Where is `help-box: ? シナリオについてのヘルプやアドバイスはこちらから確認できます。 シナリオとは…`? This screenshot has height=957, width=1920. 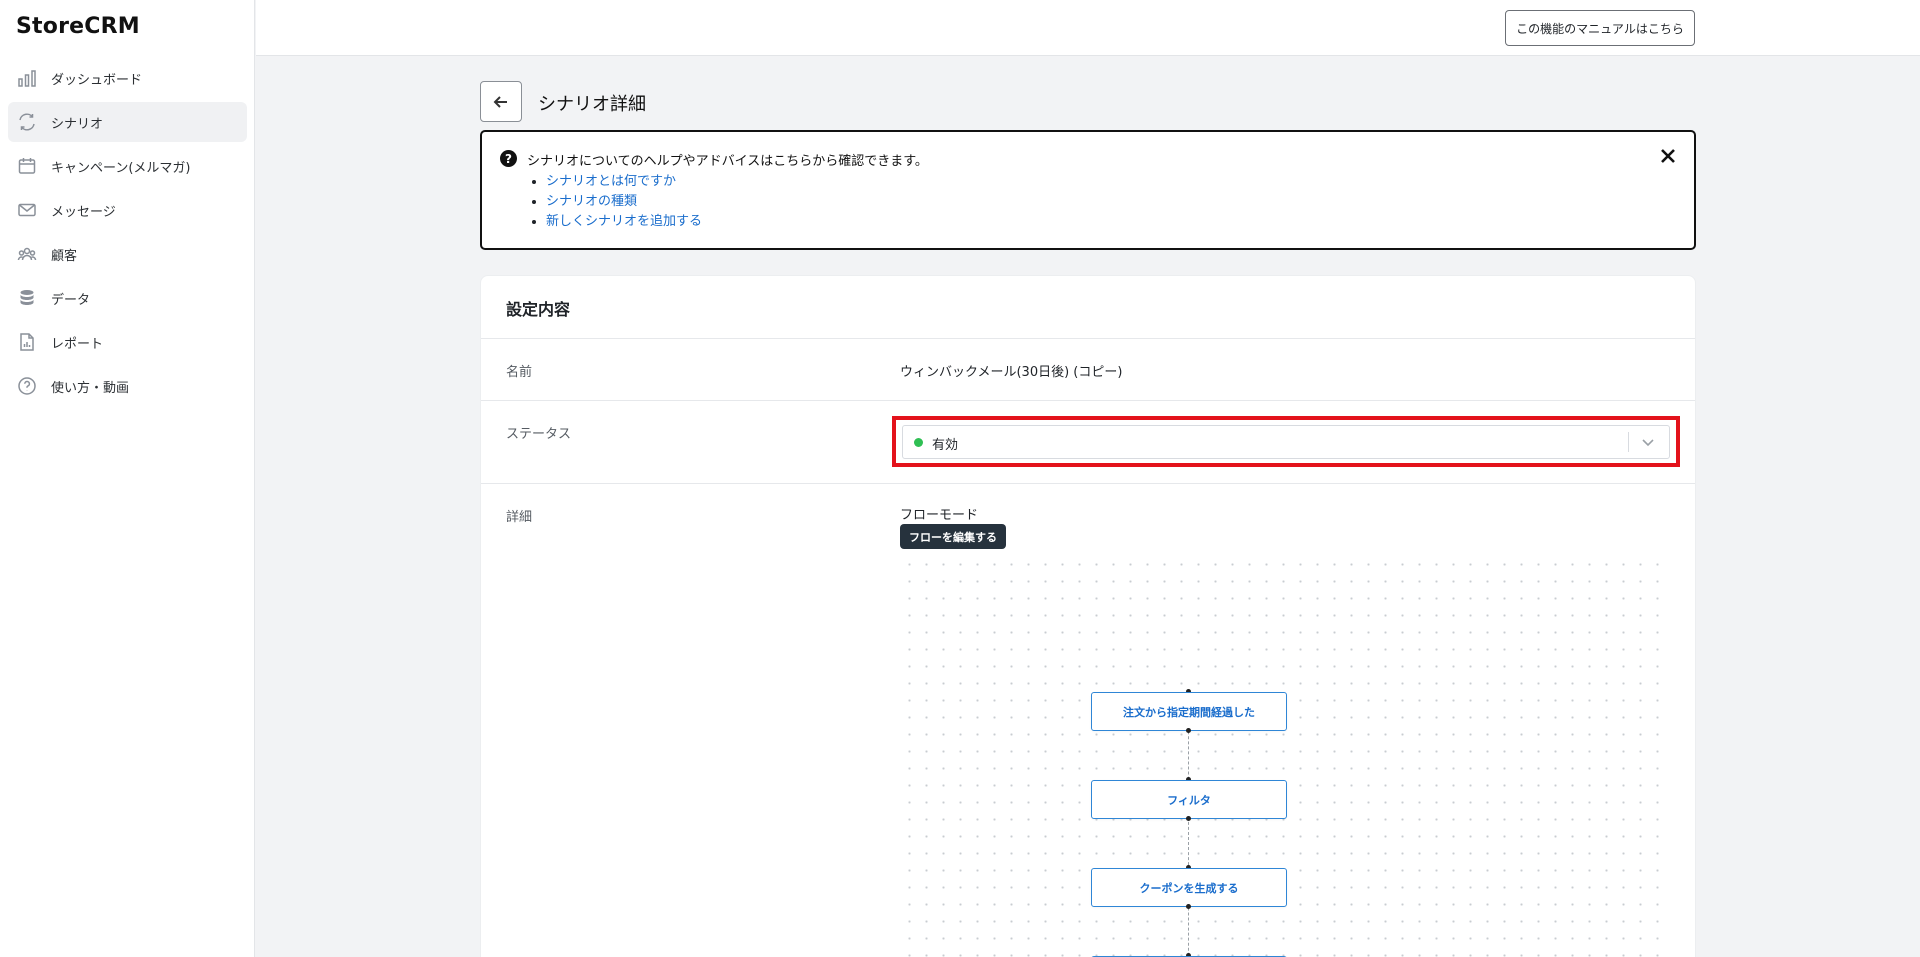
help-box: ? シナリオについてのヘルプやアドバイスはこちらから確認できます。 シナリオとは… is located at coordinates (1088, 190).